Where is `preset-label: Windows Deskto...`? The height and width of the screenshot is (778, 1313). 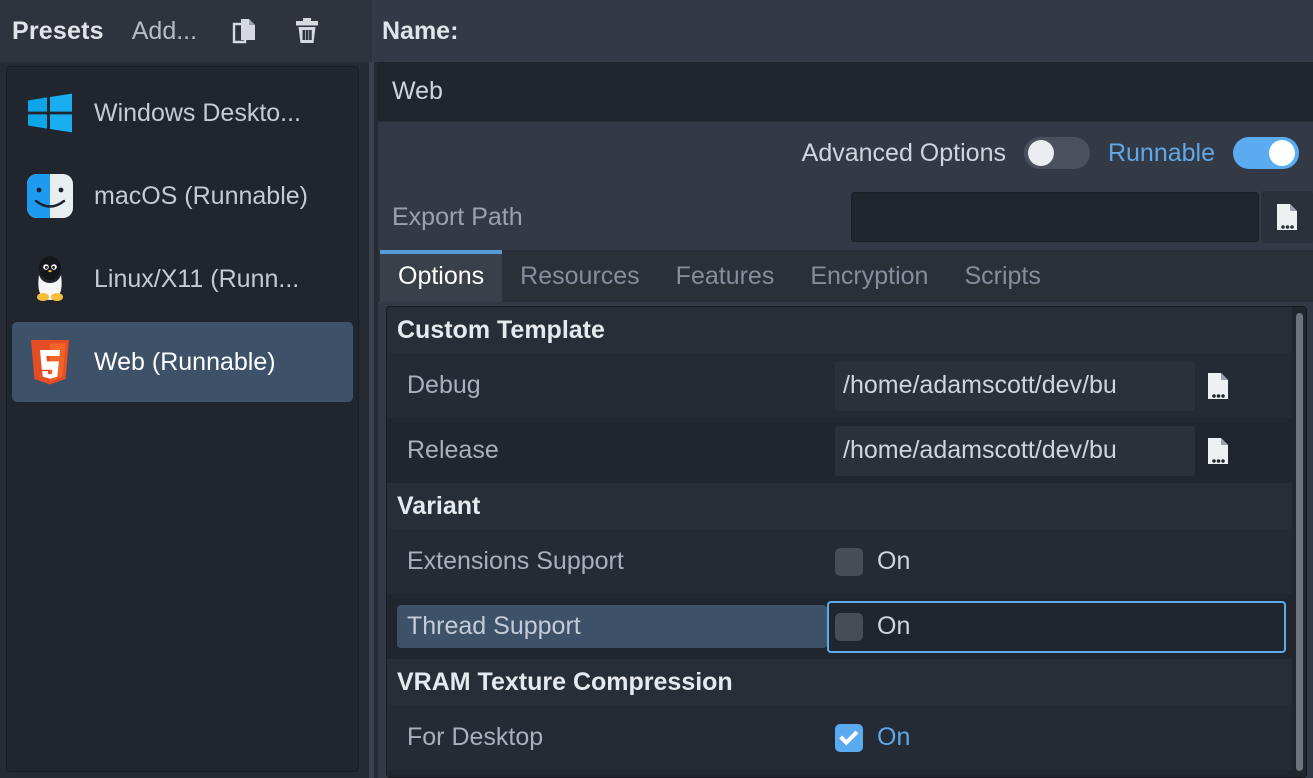
preset-label: Windows Deskto... is located at coordinates (198, 112).